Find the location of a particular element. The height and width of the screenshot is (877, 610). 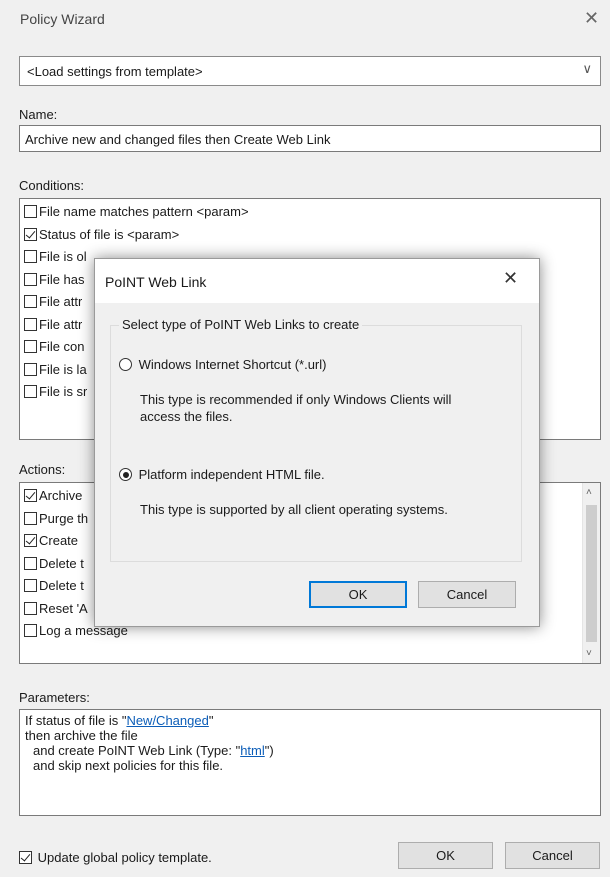

option-url-shortcut: Windows Internet Shortcut (*.url) is located at coordinates (222, 364).